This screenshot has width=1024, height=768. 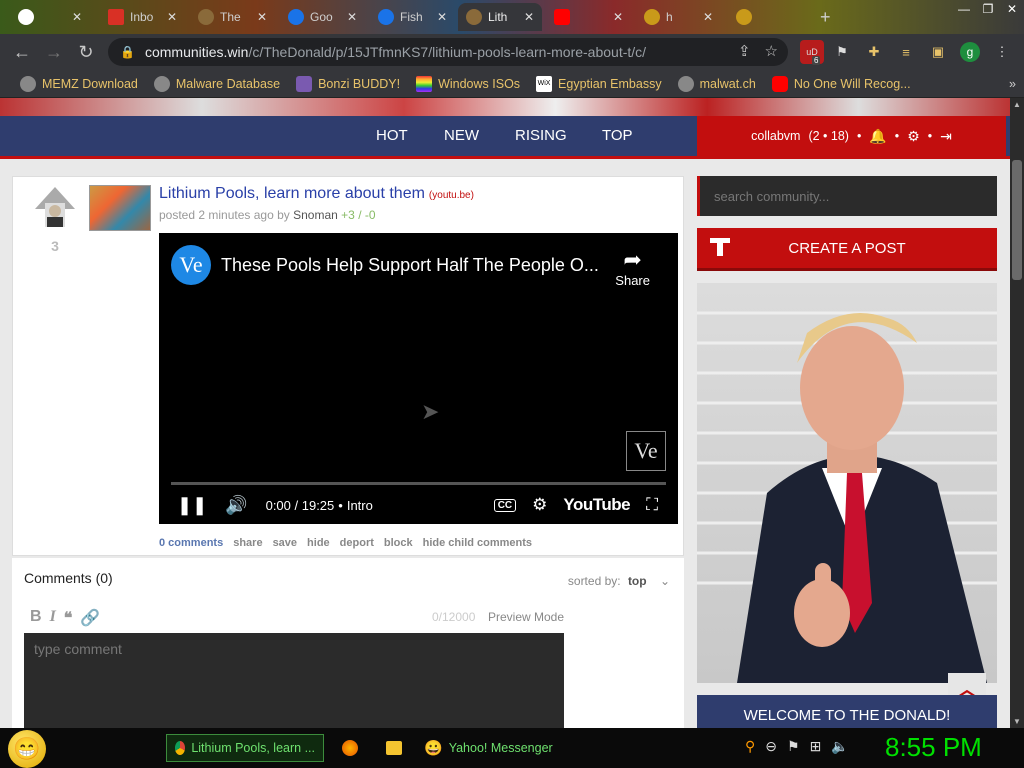 What do you see at coordinates (933, 747) in the screenshot?
I see `taskbar-clock: 8:55 PM` at bounding box center [933, 747].